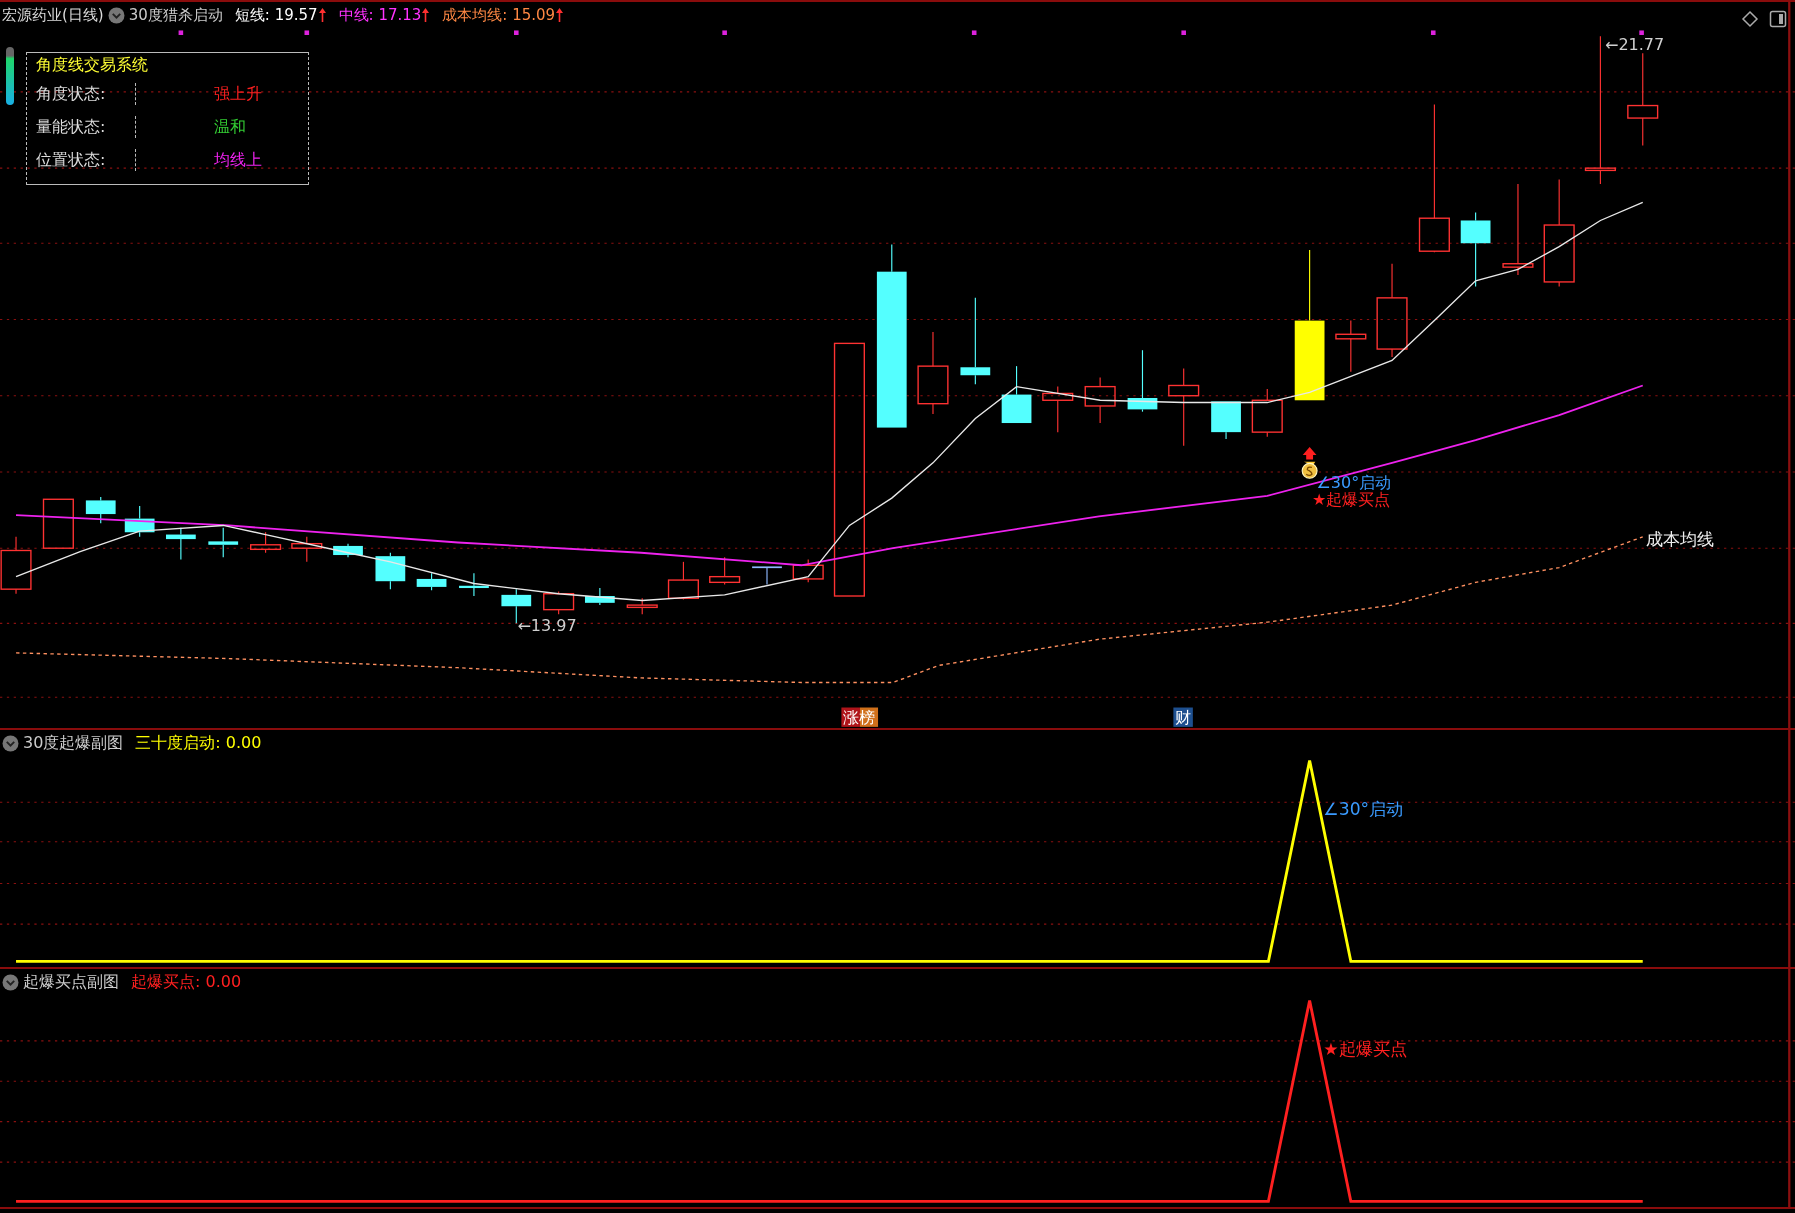  I want to click on indicator-name: 30度猎杀启动, so click(175, 15).